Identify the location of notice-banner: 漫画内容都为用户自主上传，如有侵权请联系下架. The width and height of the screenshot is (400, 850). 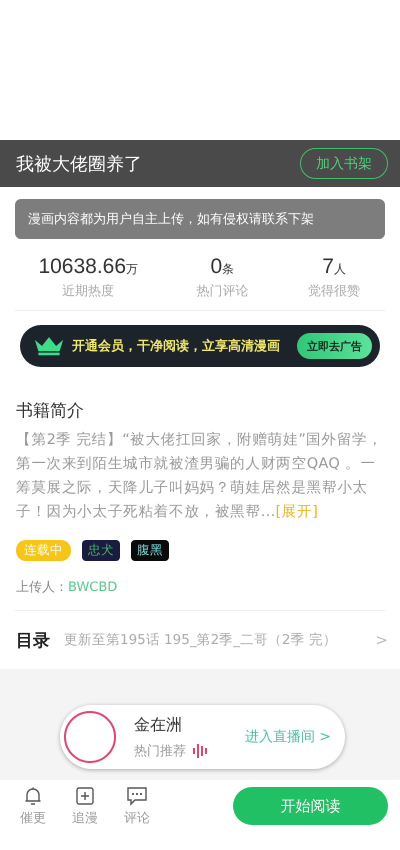
(200, 219).